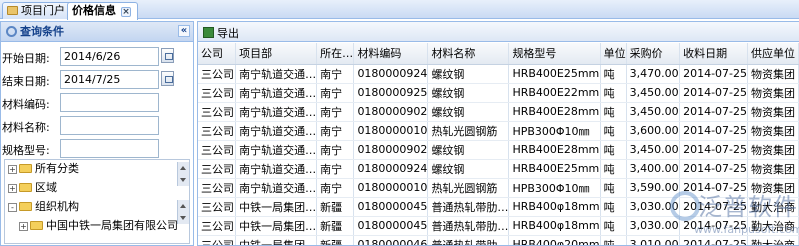 This screenshot has height=246, width=799. What do you see at coordinates (26, 127) in the screenshot?
I see `material-name-label: 材料名称:` at bounding box center [26, 127].